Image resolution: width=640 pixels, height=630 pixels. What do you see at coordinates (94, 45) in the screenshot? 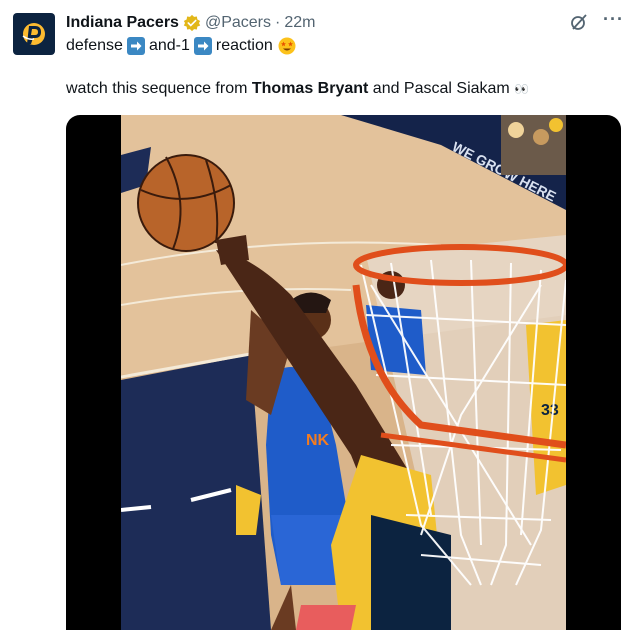
I see `word-defense: defense` at bounding box center [94, 45].